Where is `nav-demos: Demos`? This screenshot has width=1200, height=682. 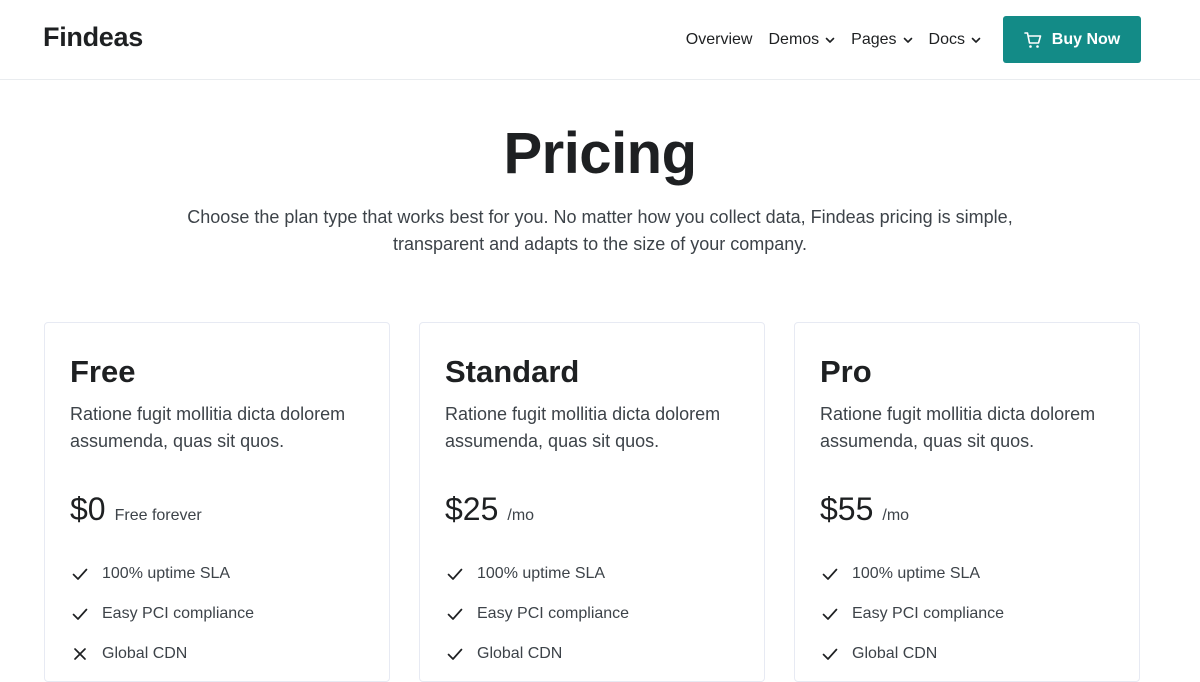
nav-demos: Demos is located at coordinates (801, 40).